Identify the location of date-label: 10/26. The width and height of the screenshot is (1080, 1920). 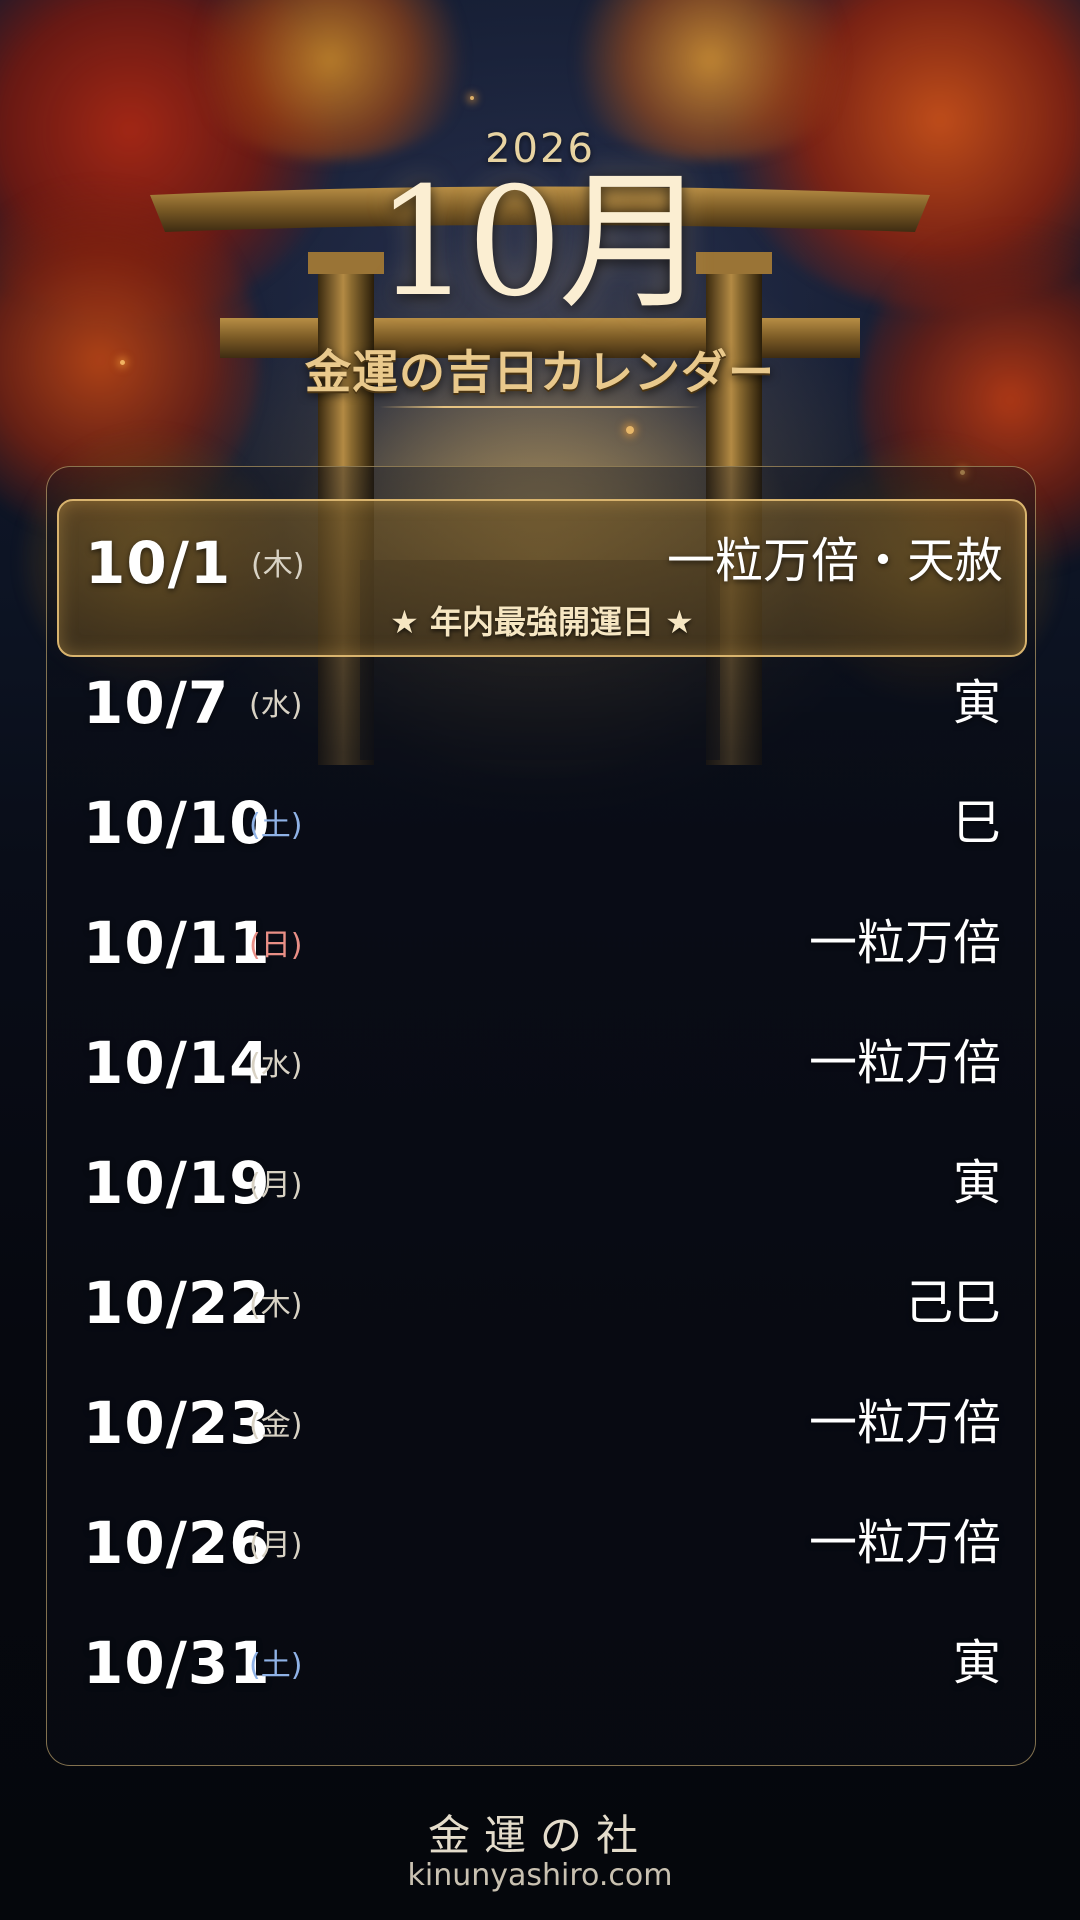
(177, 1543).